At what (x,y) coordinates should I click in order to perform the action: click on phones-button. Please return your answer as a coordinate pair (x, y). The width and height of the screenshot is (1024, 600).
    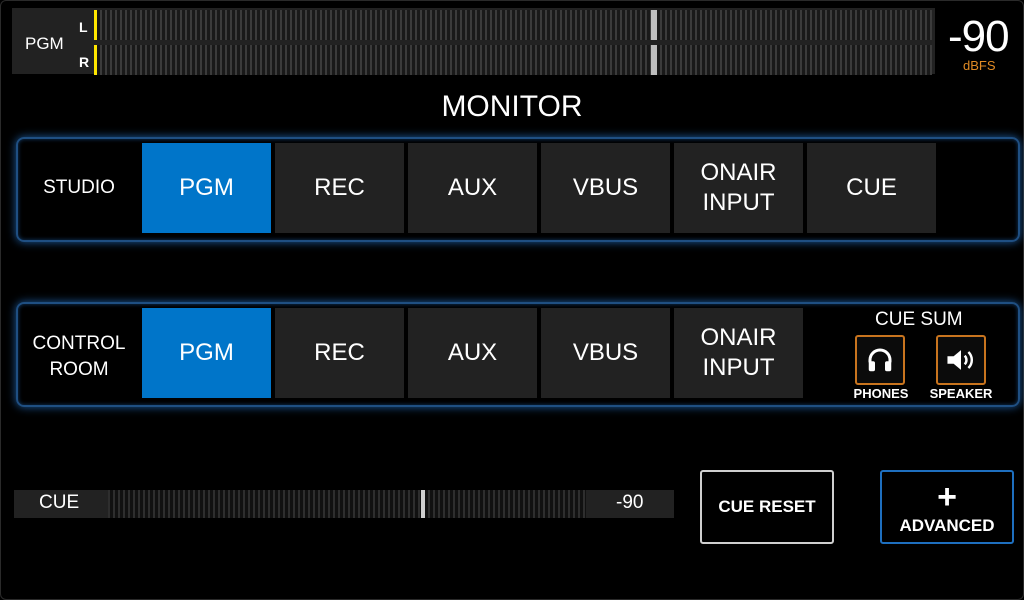
    Looking at the image, I should click on (880, 360).